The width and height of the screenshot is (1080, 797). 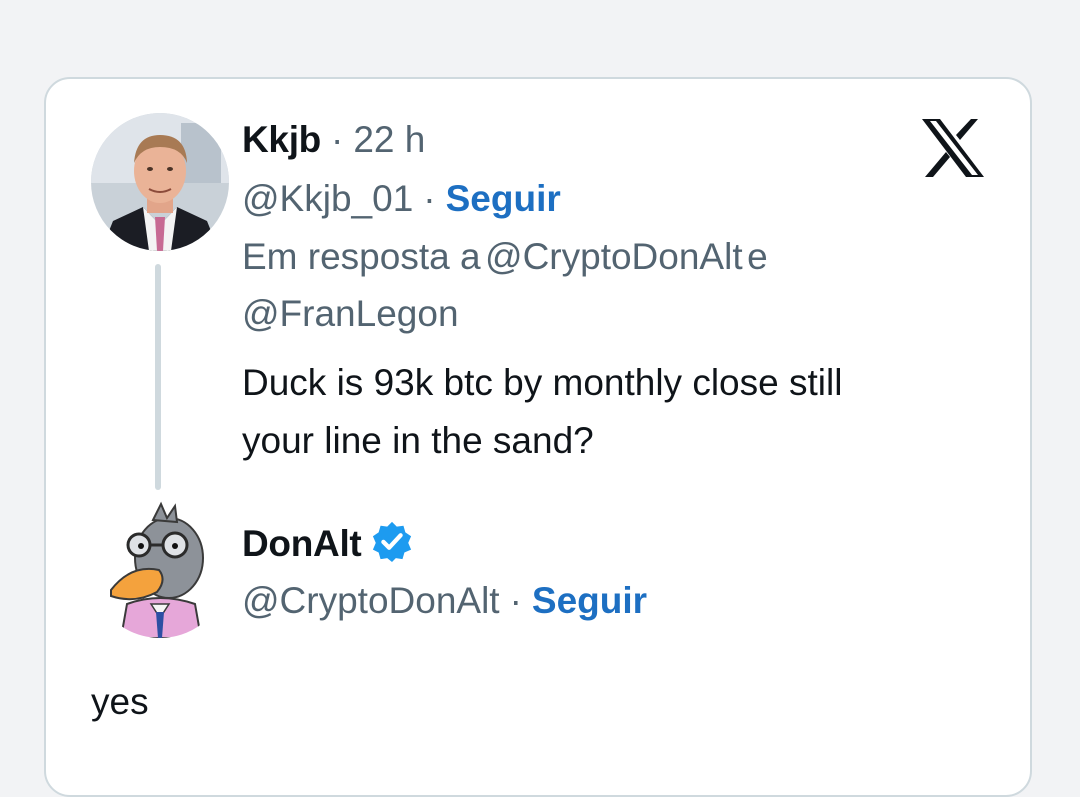 I want to click on parent-header: Kkjb · 22 h, so click(x=333, y=140).